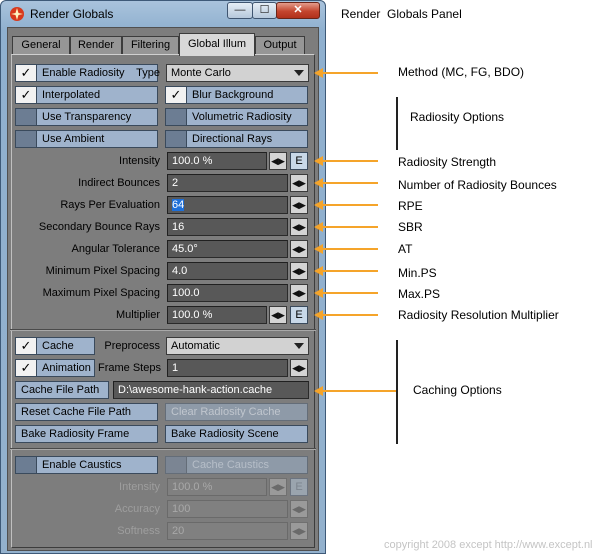  What do you see at coordinates (227, 271) in the screenshot?
I see `min-pixel-spacing-field: 4.0` at bounding box center [227, 271].